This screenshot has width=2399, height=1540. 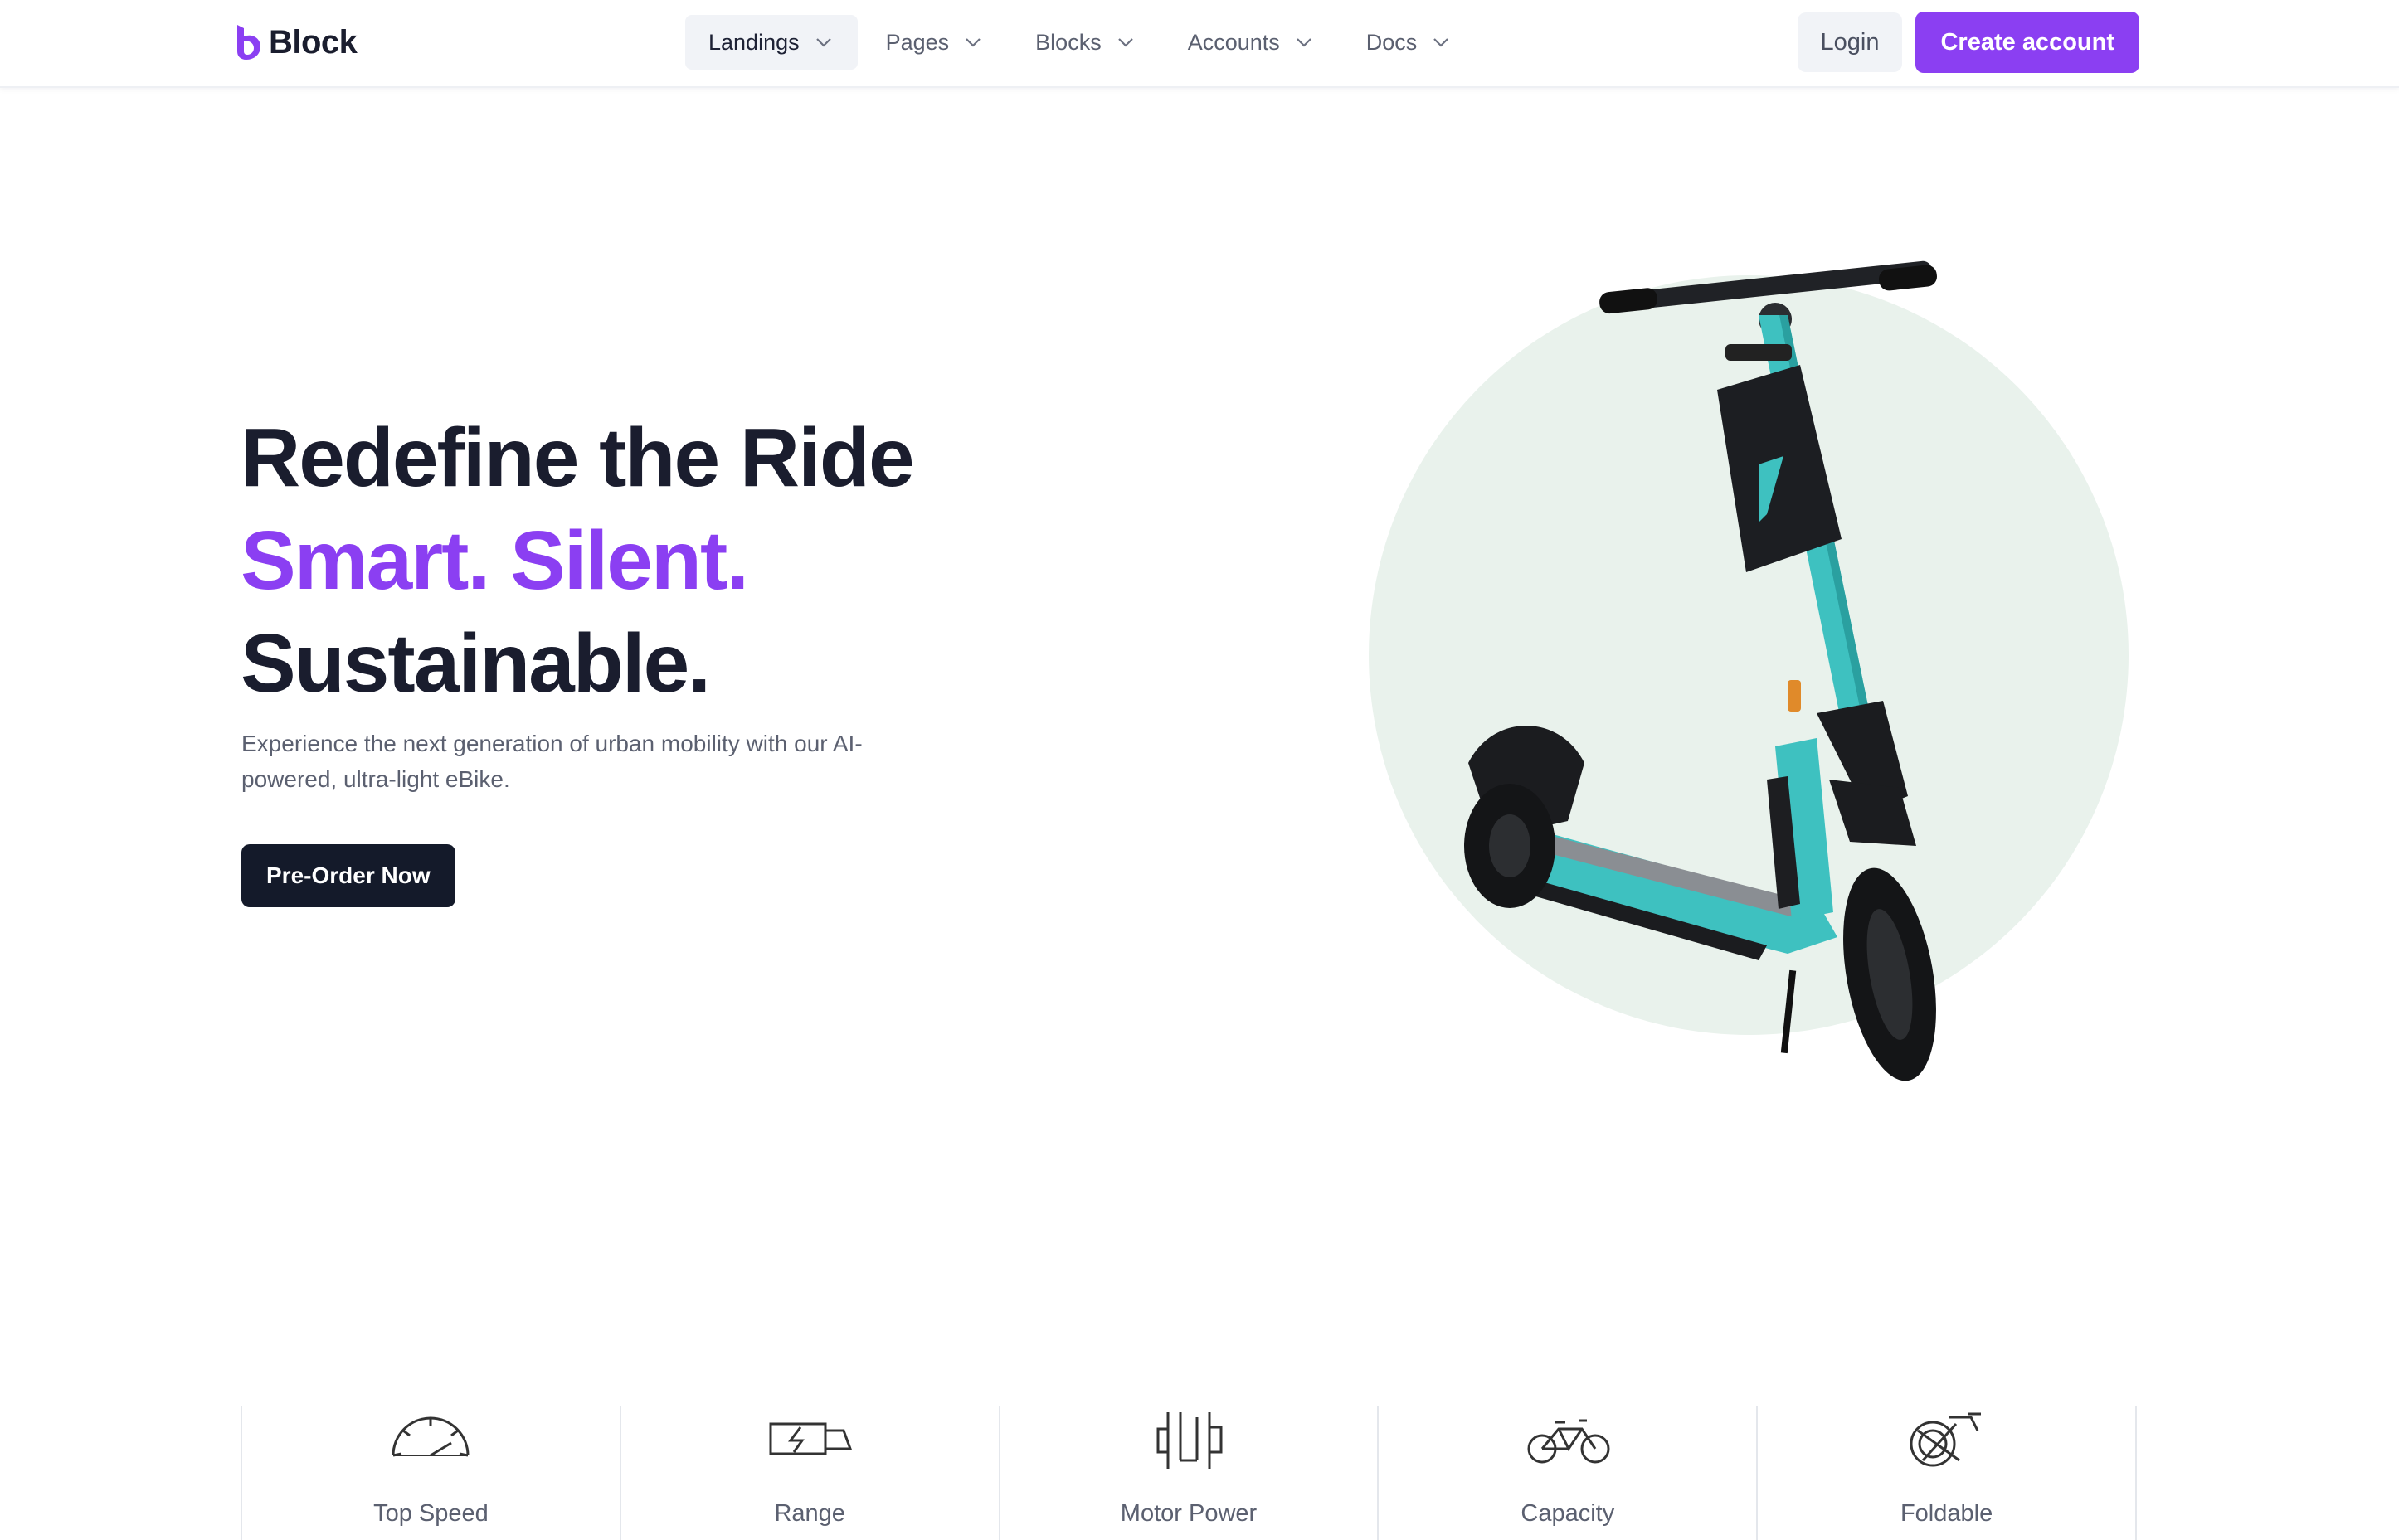 I want to click on feature-label: Motor Power, so click(x=1189, y=1514).